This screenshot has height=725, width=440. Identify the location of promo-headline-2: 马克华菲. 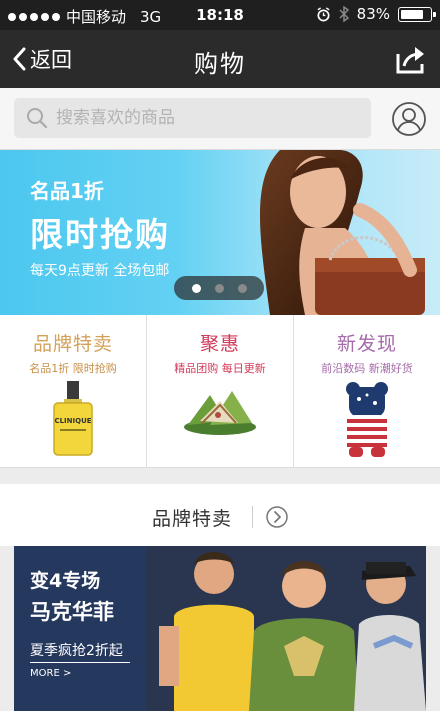
(72, 612).